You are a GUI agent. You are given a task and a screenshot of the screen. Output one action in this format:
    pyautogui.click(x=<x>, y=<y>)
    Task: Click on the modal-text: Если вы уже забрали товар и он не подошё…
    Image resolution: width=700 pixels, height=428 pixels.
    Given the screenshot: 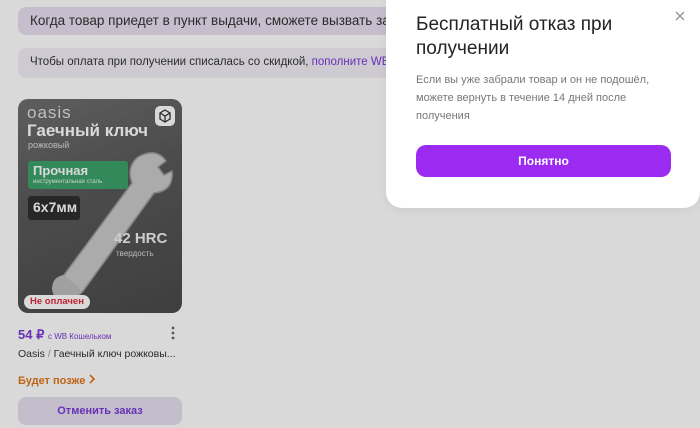 What is the action you would take?
    pyautogui.click(x=533, y=98)
    